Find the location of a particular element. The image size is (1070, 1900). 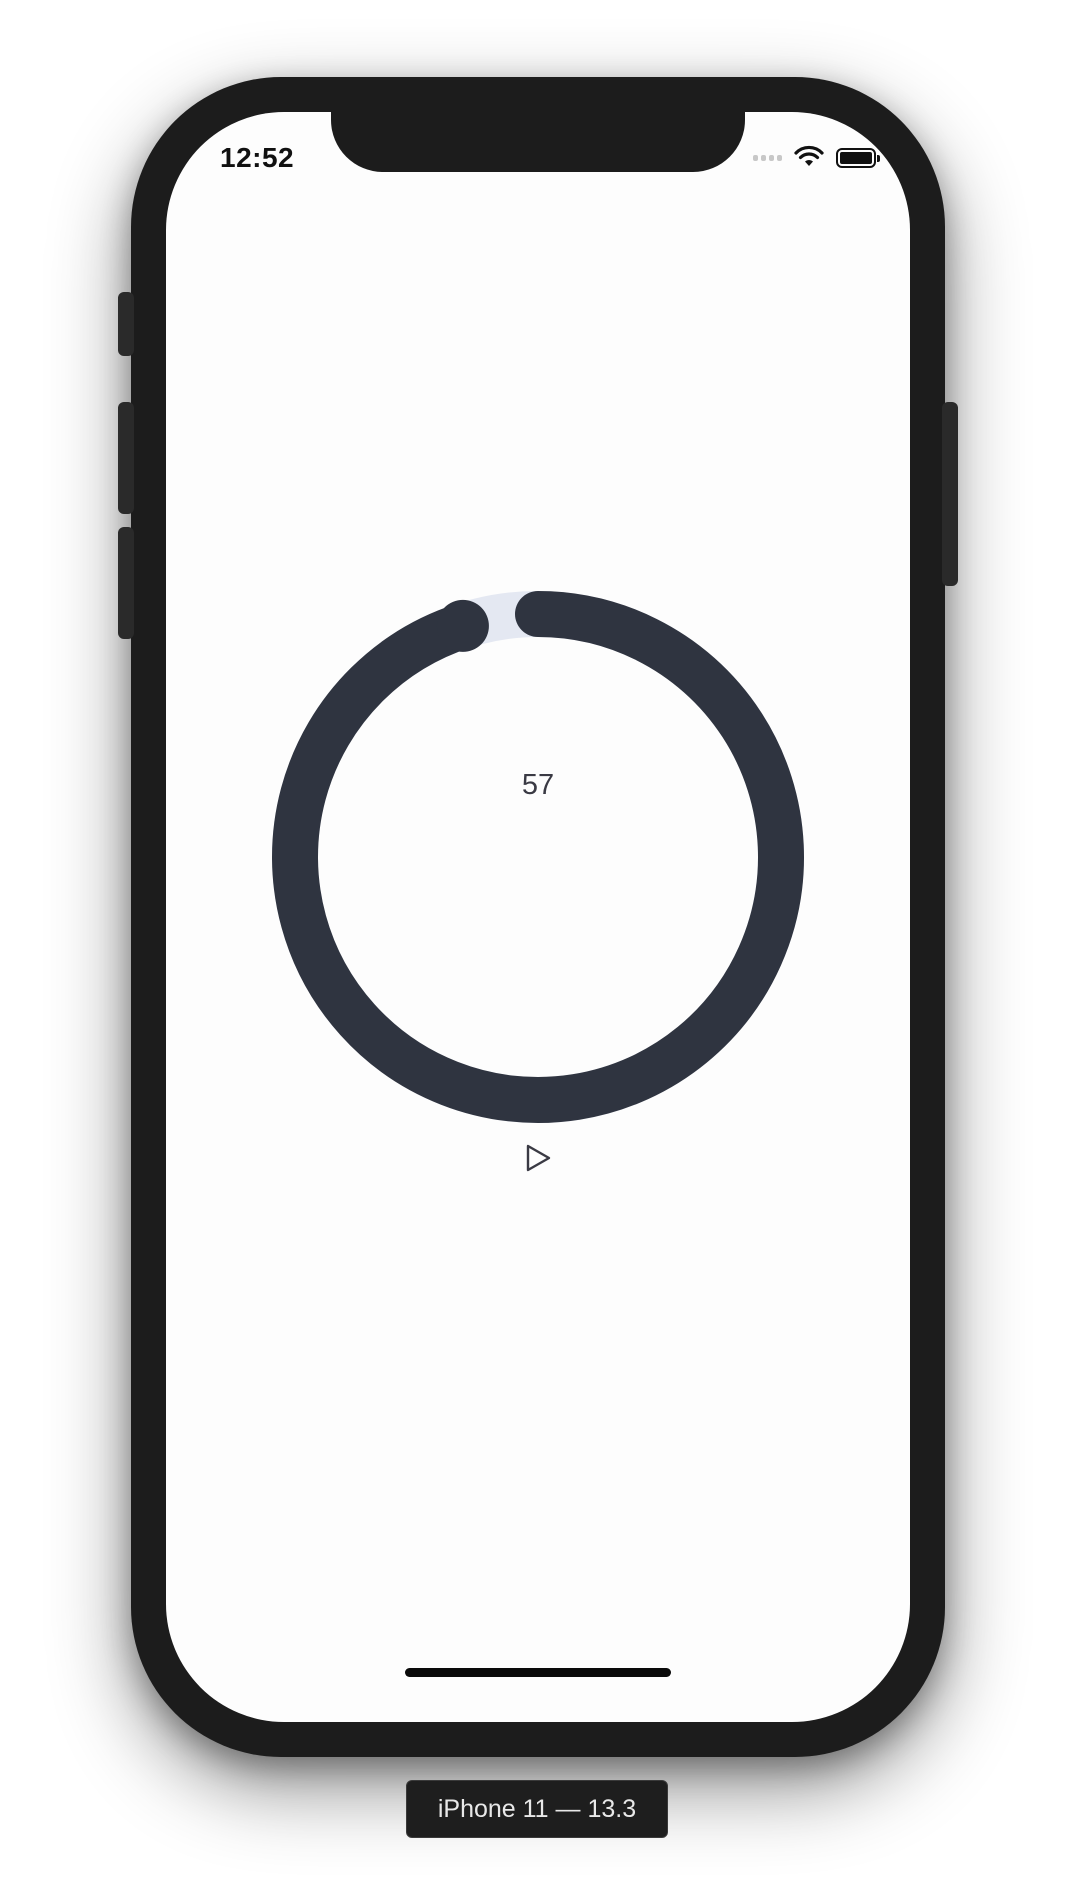

timer-value: 57 is located at coordinates (538, 785).